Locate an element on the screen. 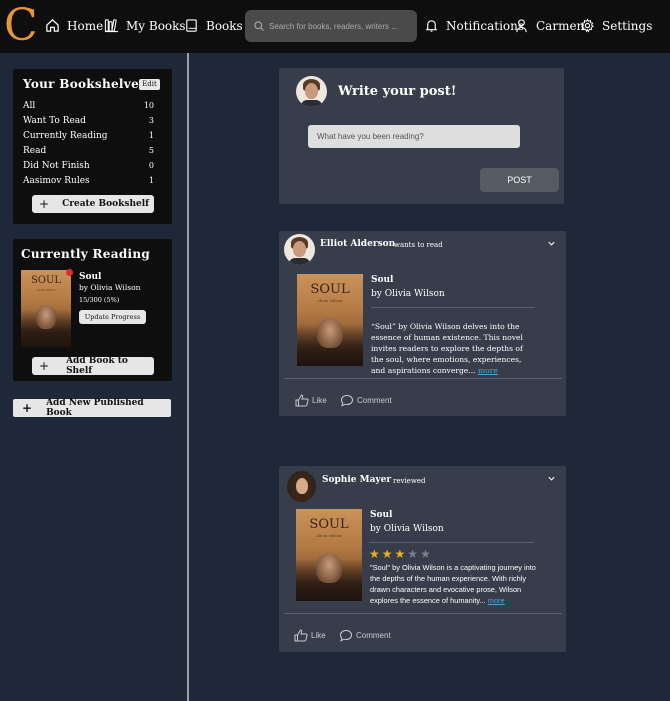 This screenshot has width=670, height=701. sidebar-divider is located at coordinates (188, 377).